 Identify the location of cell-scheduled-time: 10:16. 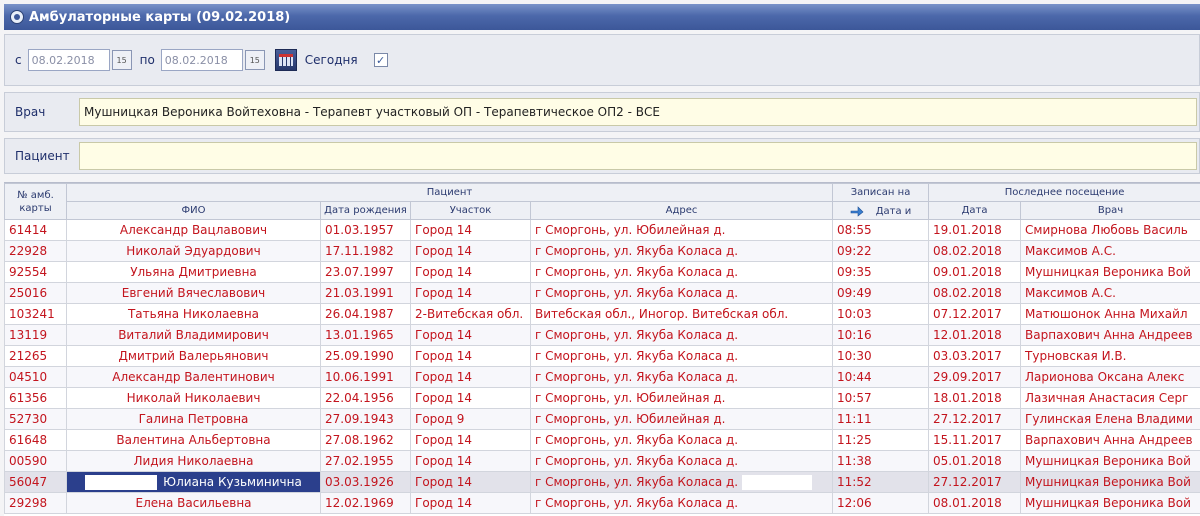
(881, 335).